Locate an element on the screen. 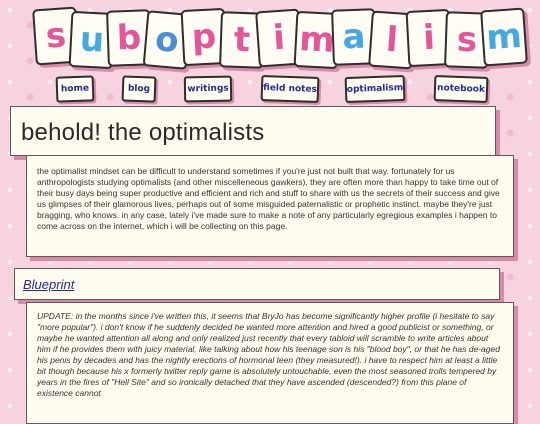  page-title: behold! the optimalists is located at coordinates (143, 132).